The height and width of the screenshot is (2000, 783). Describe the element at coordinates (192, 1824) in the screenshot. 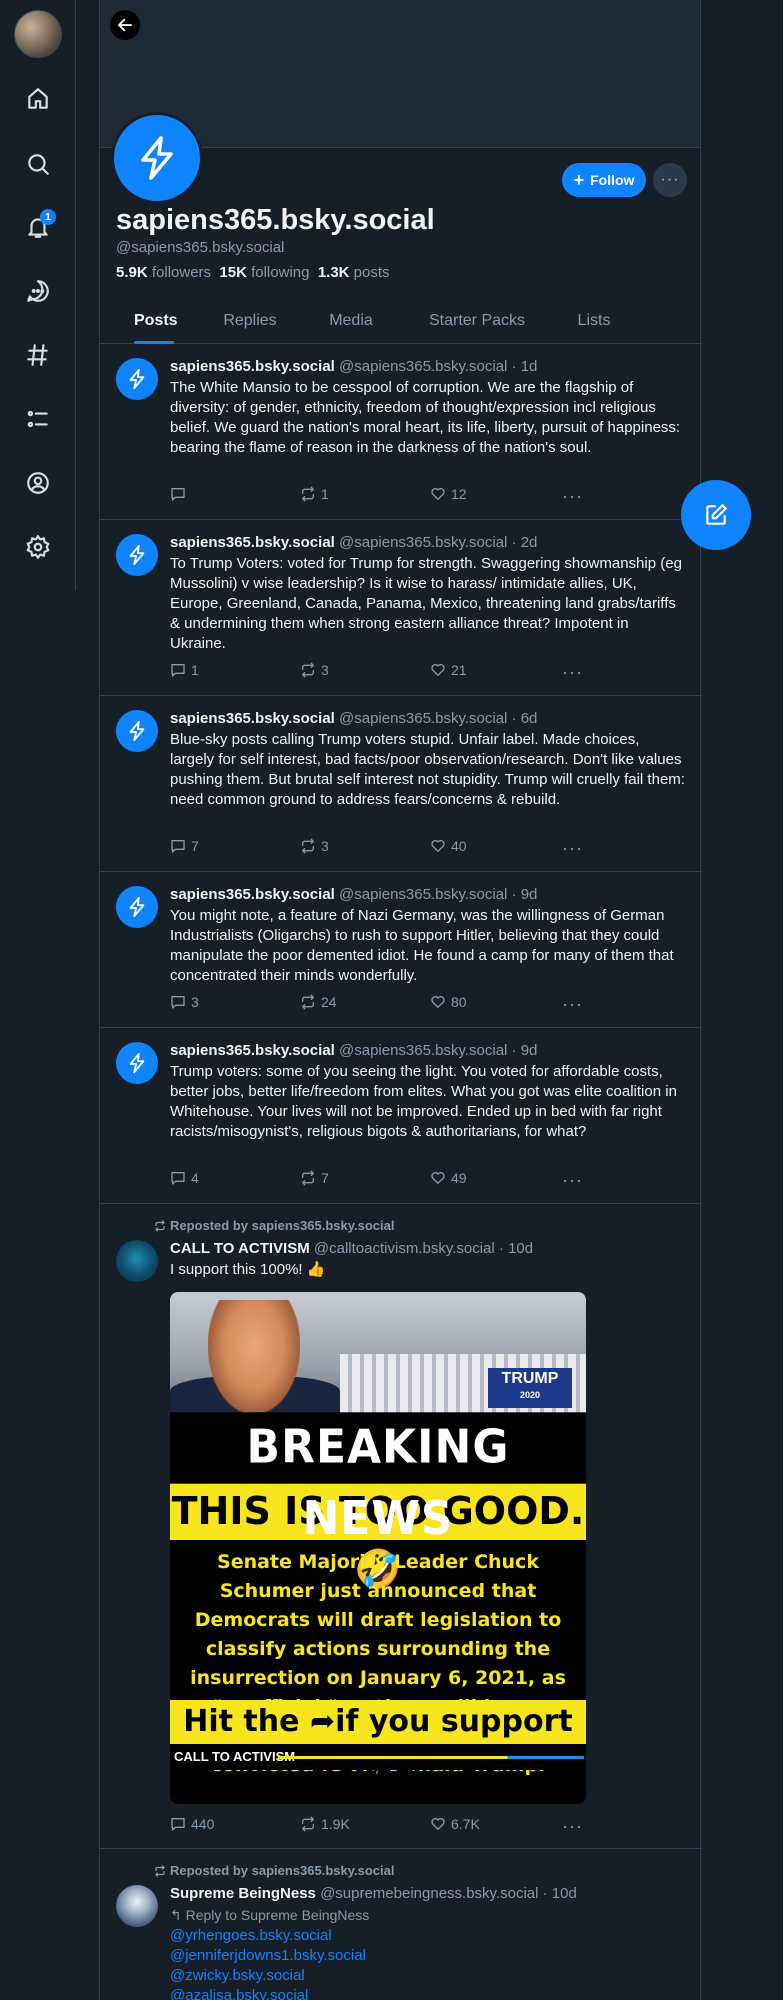

I see `reply-button: 440` at that location.